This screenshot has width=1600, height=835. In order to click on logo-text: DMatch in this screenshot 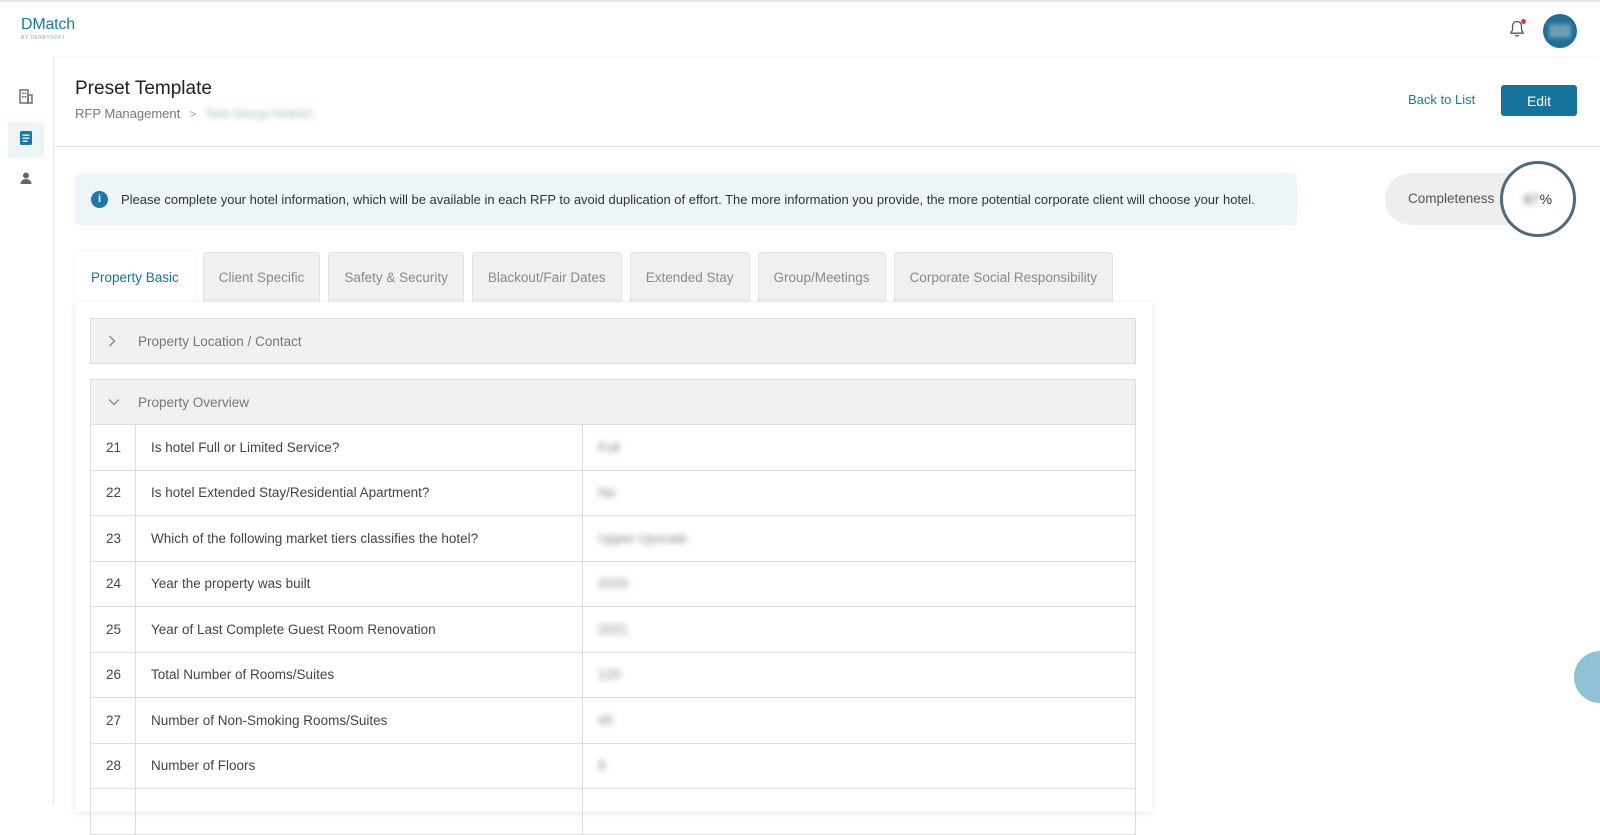, I will do `click(48, 24)`.